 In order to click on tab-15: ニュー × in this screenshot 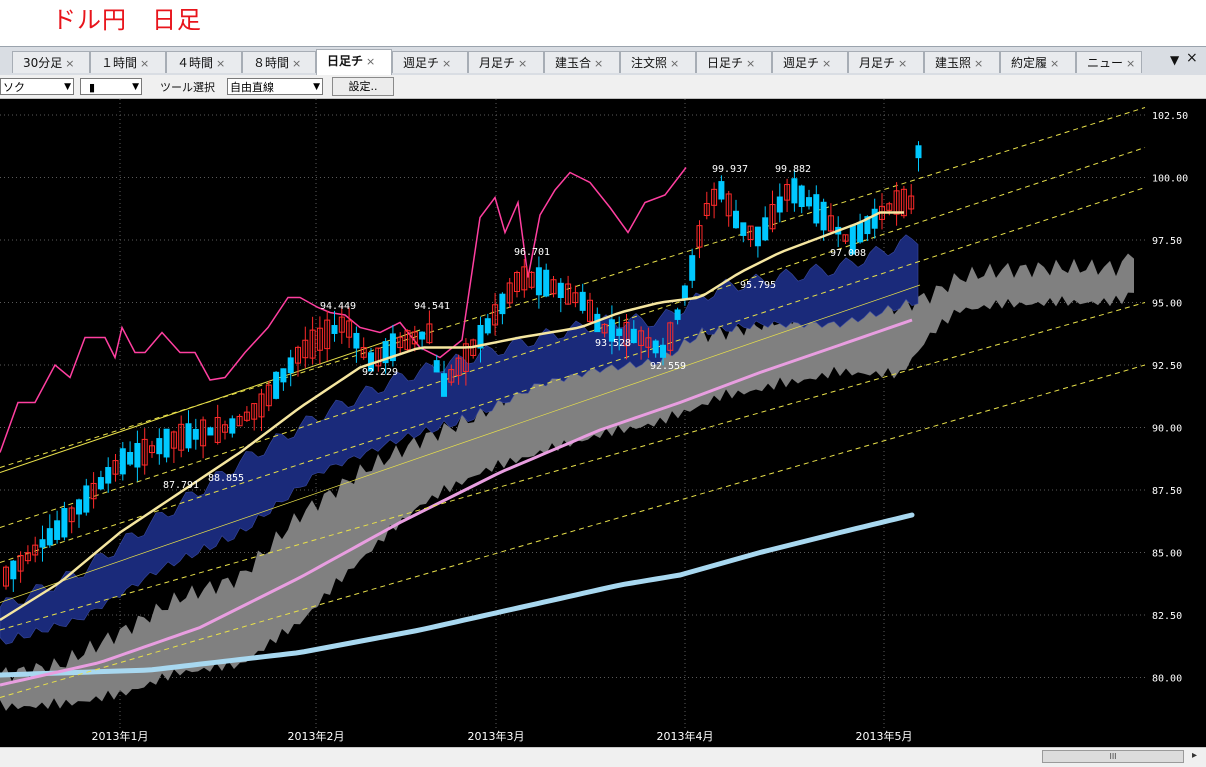, I will do `click(1109, 62)`.